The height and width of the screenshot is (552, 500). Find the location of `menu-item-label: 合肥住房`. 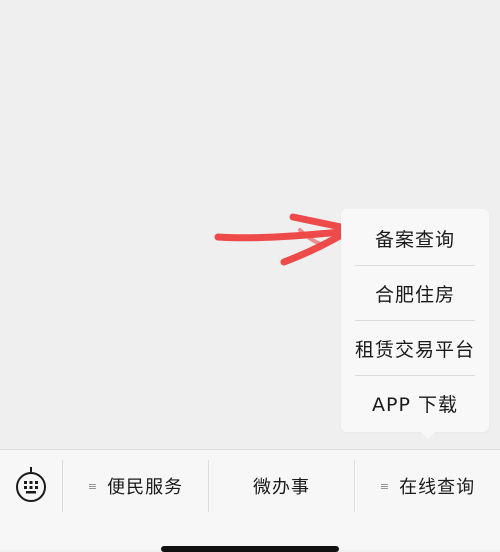

menu-item-label: 合肥住房 is located at coordinates (414, 294).